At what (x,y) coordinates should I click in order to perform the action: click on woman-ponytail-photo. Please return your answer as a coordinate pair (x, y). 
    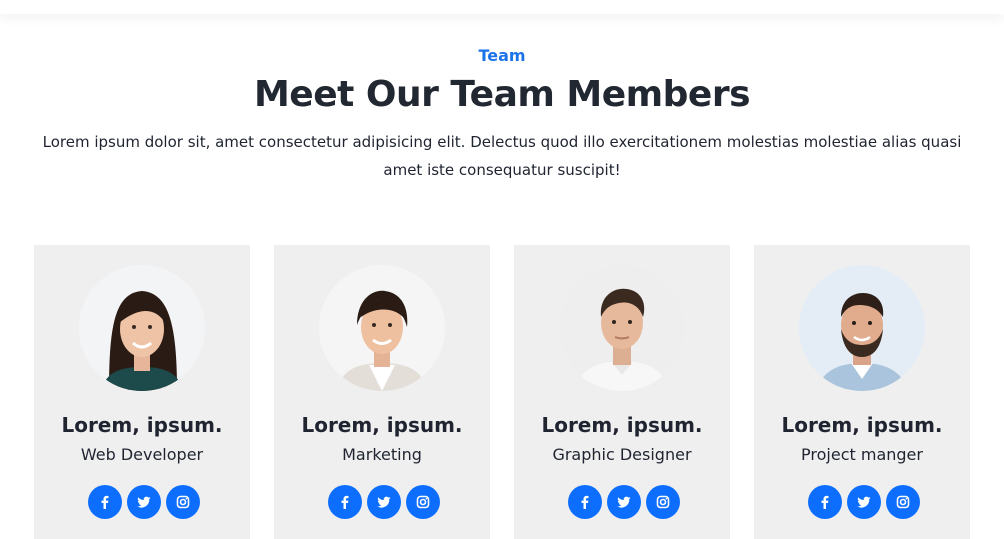
    Looking at the image, I should click on (382, 328).